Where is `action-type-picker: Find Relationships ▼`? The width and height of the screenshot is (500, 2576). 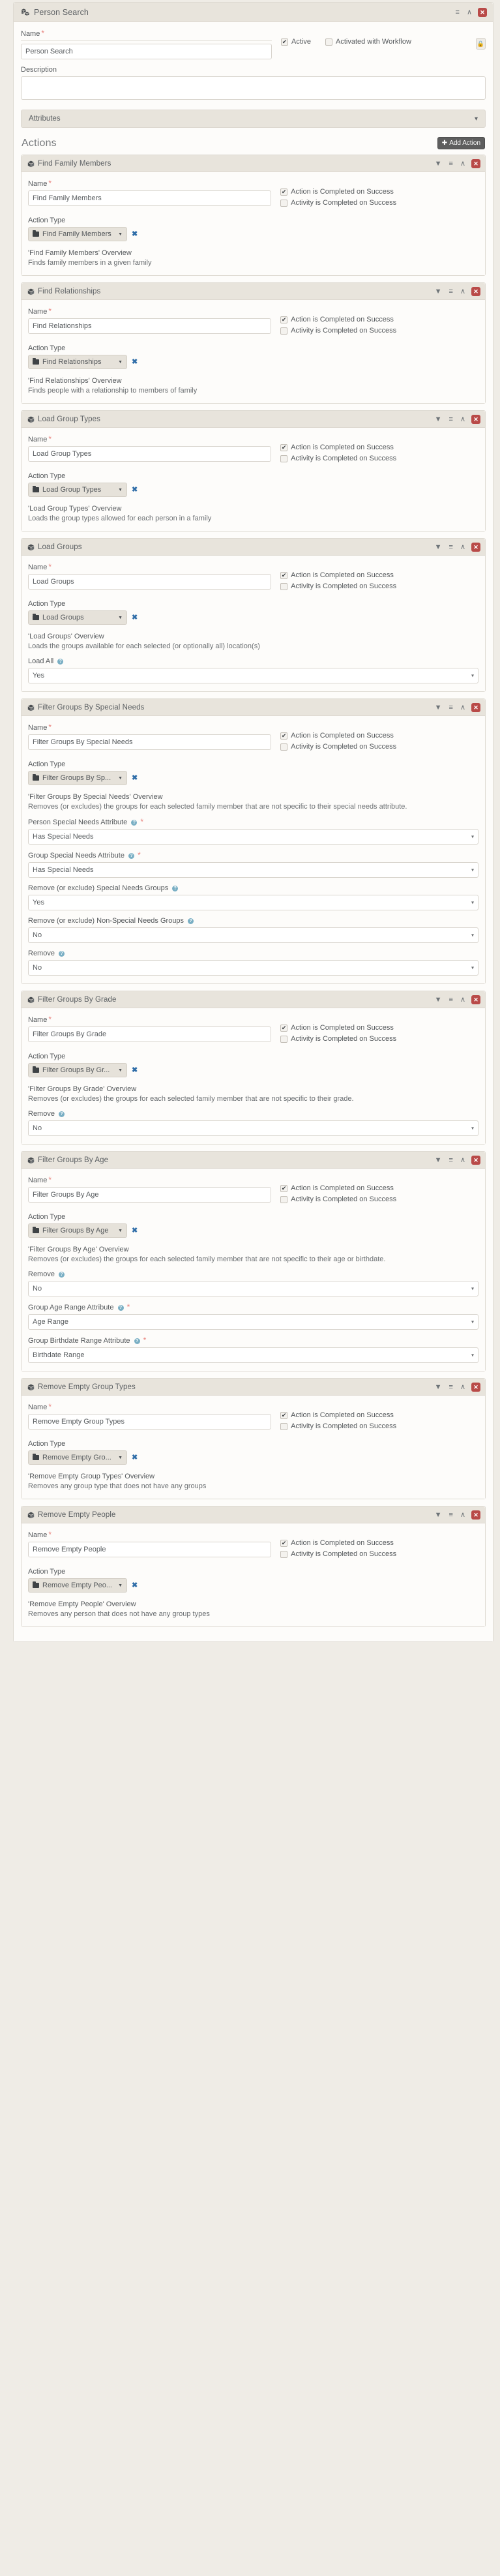 action-type-picker: Find Relationships ▼ is located at coordinates (77, 362).